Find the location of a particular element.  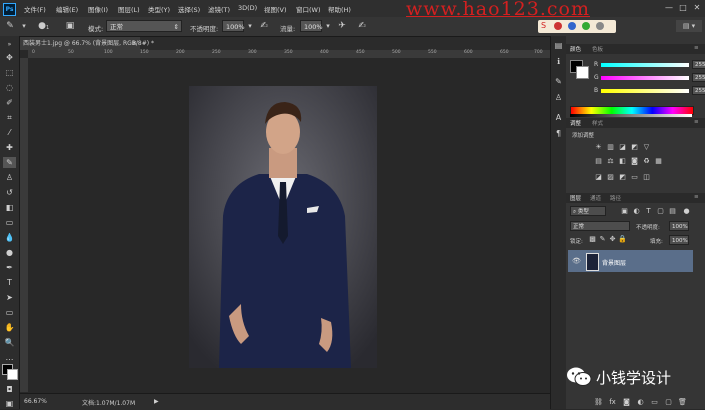

crop-tool-icon: ⌗ is located at coordinates (9, 117).